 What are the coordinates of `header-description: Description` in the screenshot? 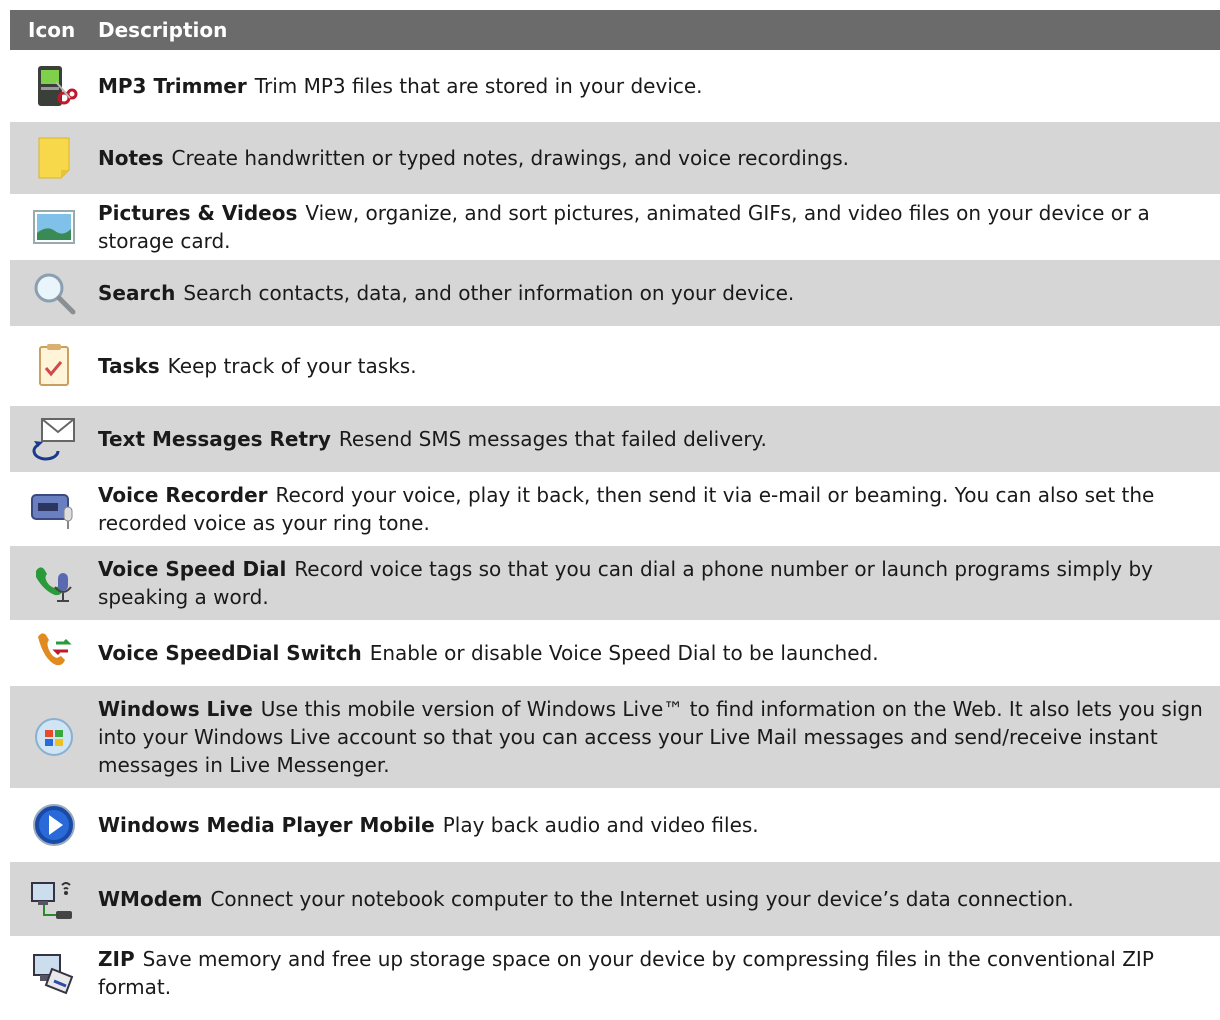 It's located at (163, 30).